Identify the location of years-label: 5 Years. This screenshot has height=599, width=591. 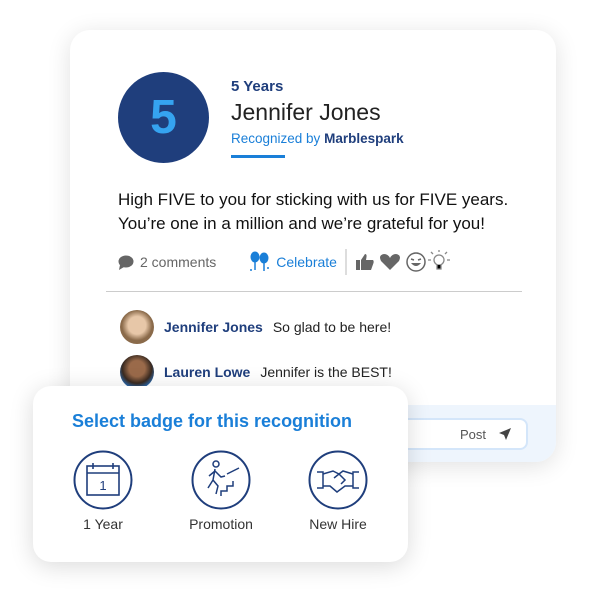
(257, 86).